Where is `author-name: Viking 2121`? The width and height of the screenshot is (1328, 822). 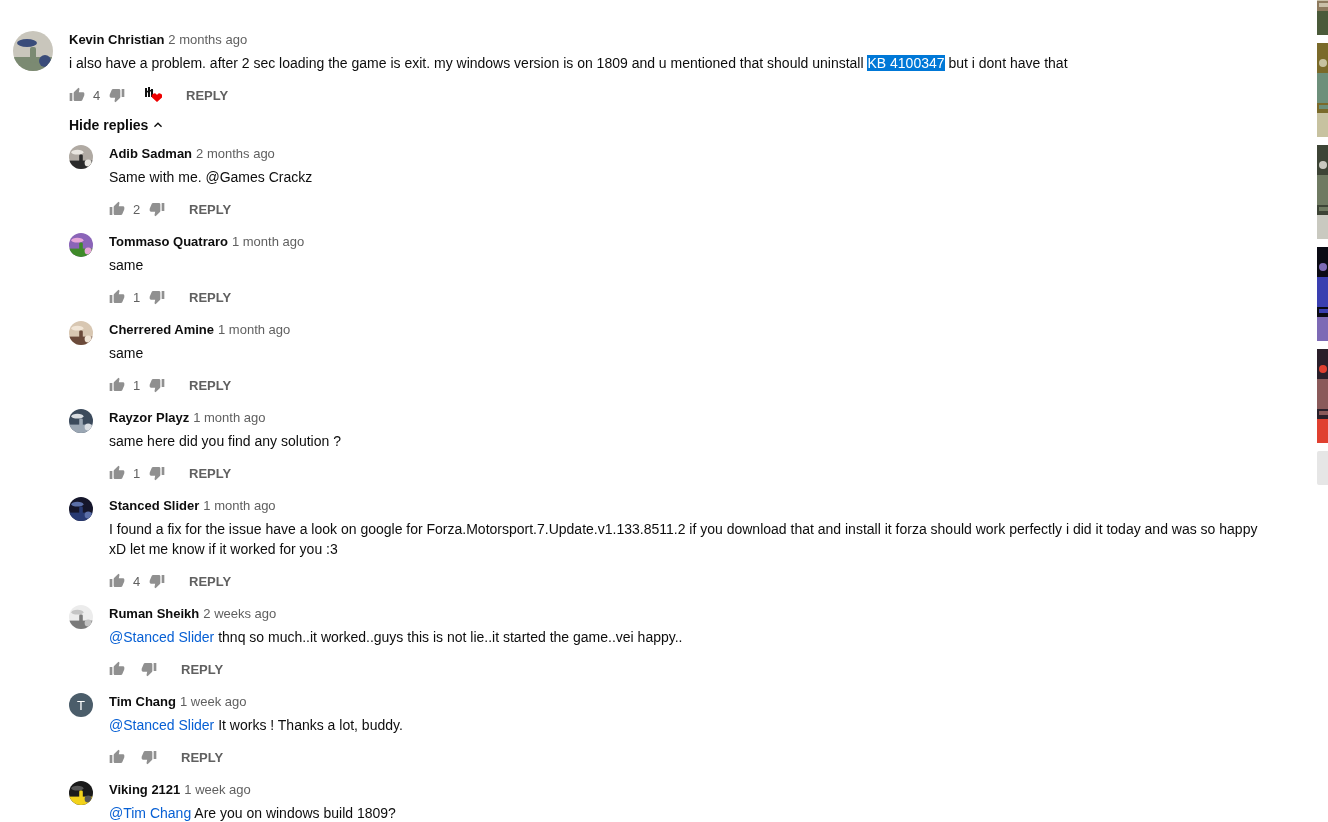 author-name: Viking 2121 is located at coordinates (145, 790).